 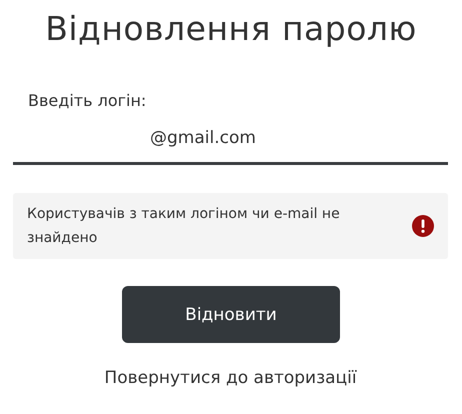 I want to click on error-icon, so click(x=423, y=226).